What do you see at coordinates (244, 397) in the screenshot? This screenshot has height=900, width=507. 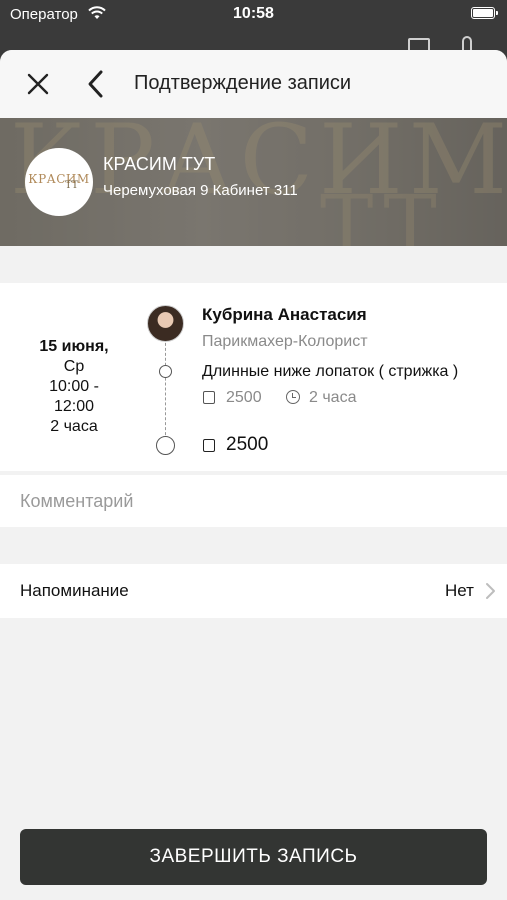 I see `service-price: 2500` at bounding box center [244, 397].